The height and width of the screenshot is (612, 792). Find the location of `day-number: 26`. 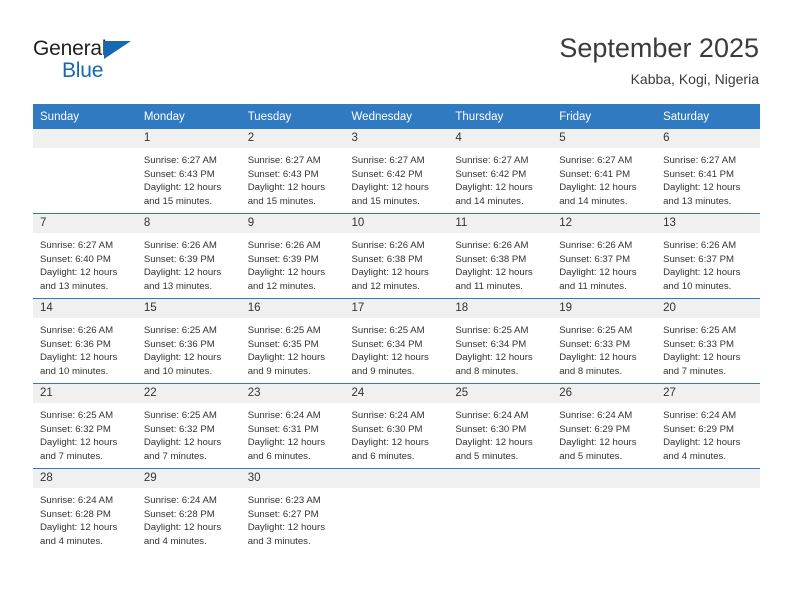

day-number: 26 is located at coordinates (604, 393).